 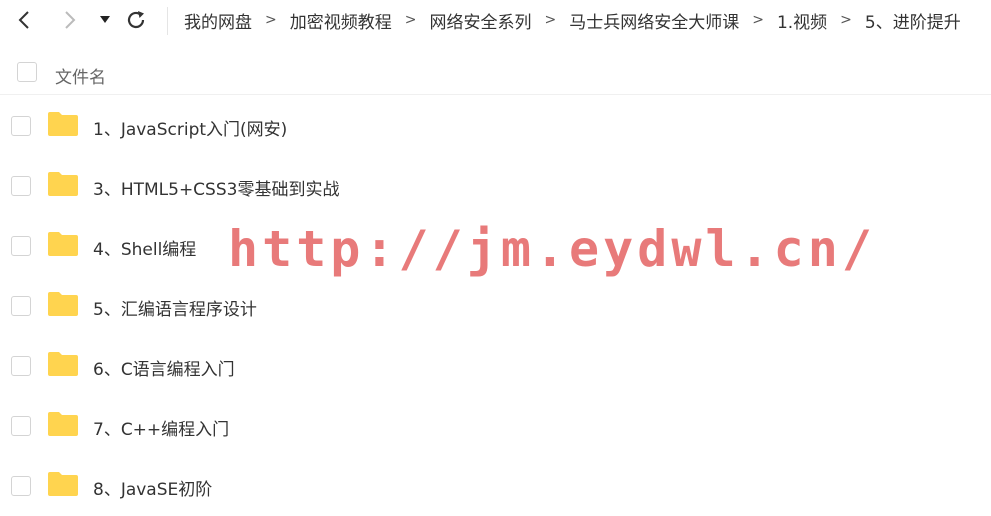 I want to click on file-list-header: 文件名, so click(x=495, y=73).